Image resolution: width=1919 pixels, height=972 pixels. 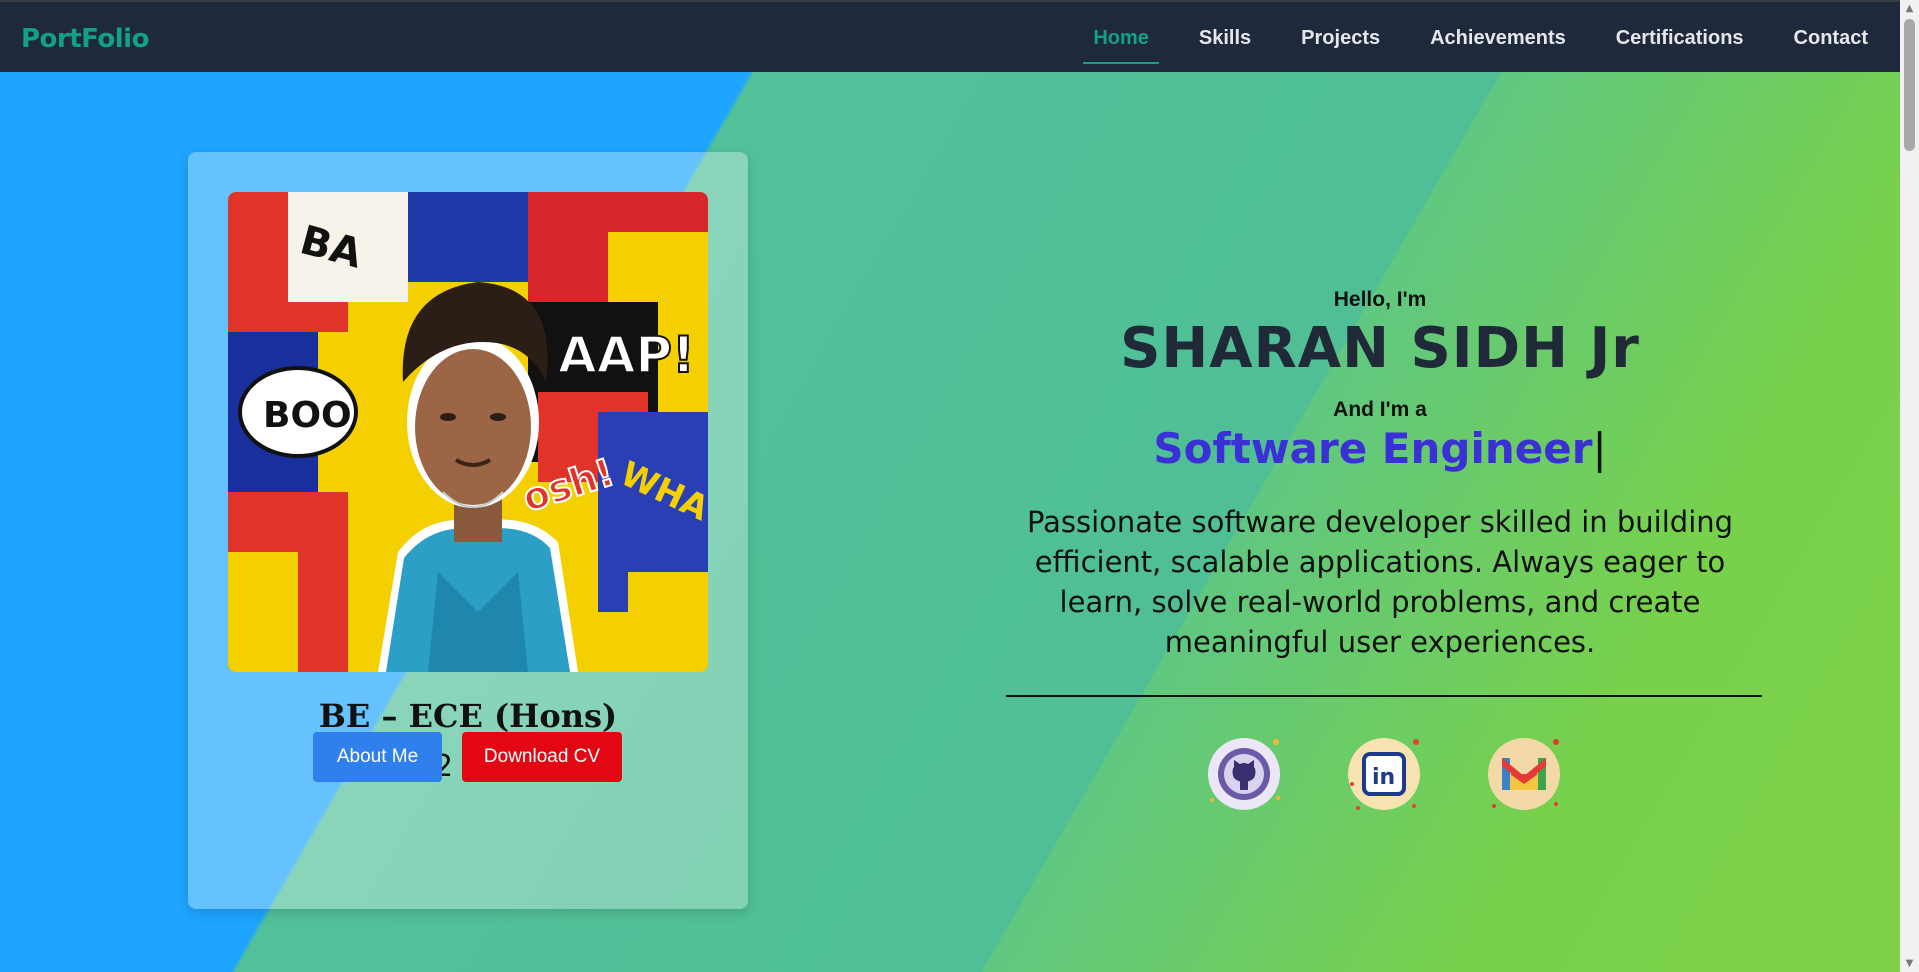 I want to click on role-title: Software Engineer|, so click(x=1380, y=448).